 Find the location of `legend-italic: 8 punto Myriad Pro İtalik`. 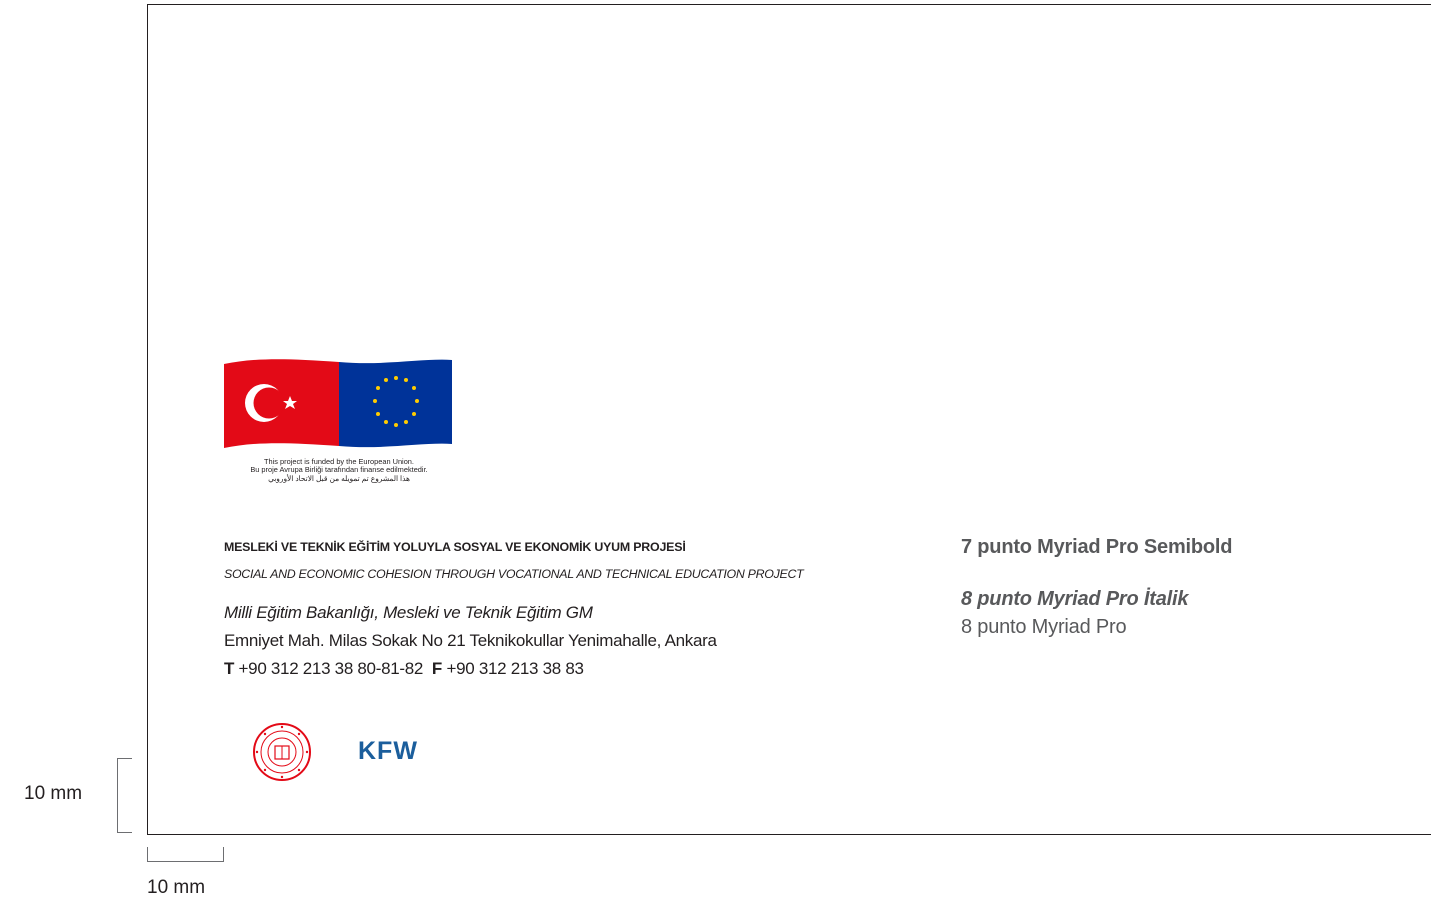

legend-italic: 8 punto Myriad Pro İtalik is located at coordinates (1075, 599).